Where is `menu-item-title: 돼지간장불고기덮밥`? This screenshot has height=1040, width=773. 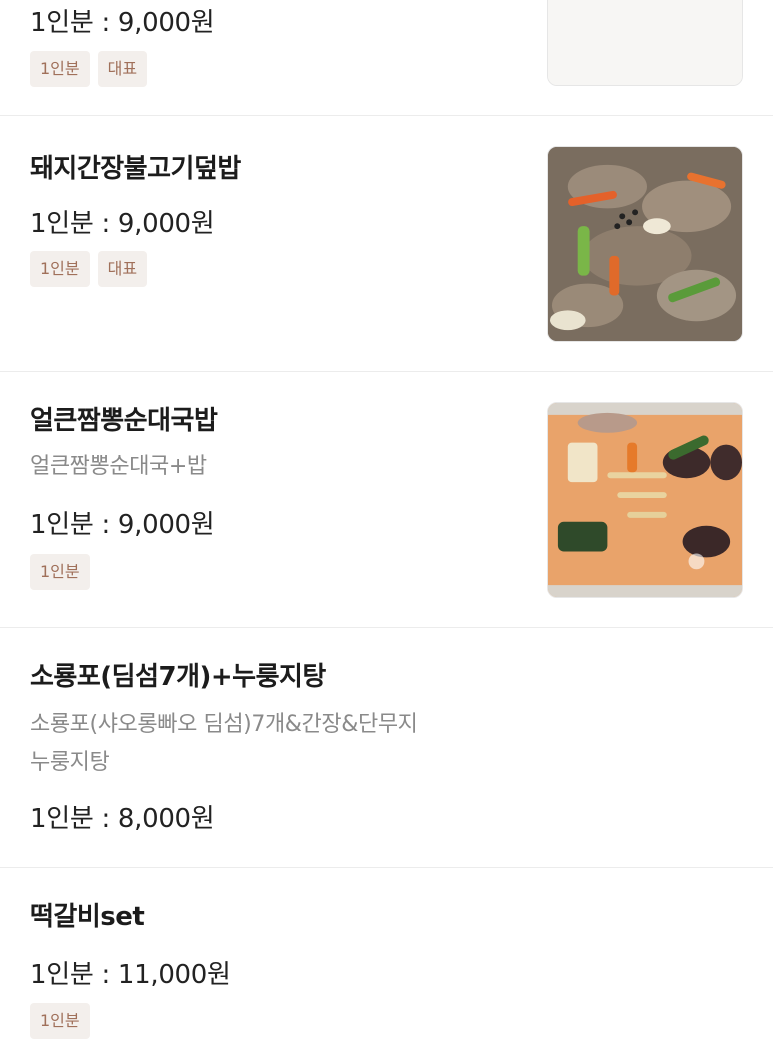 menu-item-title: 돼지간장불고기덮밥 is located at coordinates (135, 169).